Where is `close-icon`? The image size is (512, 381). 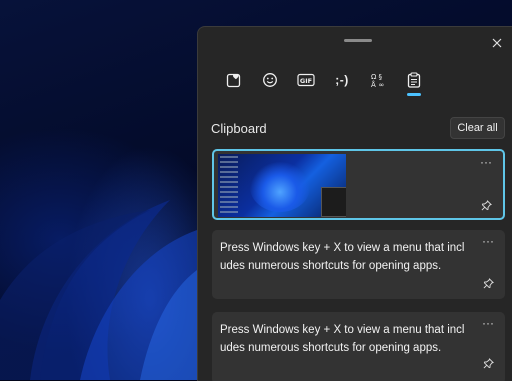 close-icon is located at coordinates (497, 43).